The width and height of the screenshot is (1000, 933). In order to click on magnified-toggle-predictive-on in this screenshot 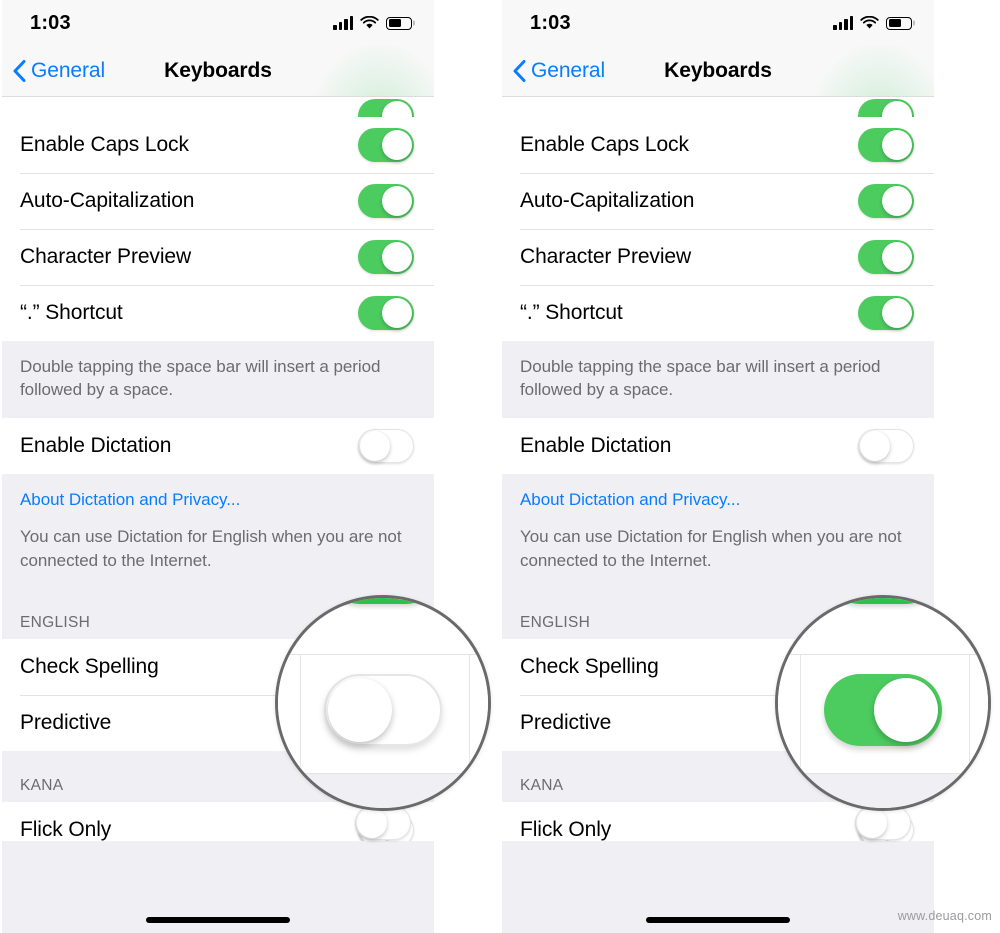, I will do `click(883, 710)`.